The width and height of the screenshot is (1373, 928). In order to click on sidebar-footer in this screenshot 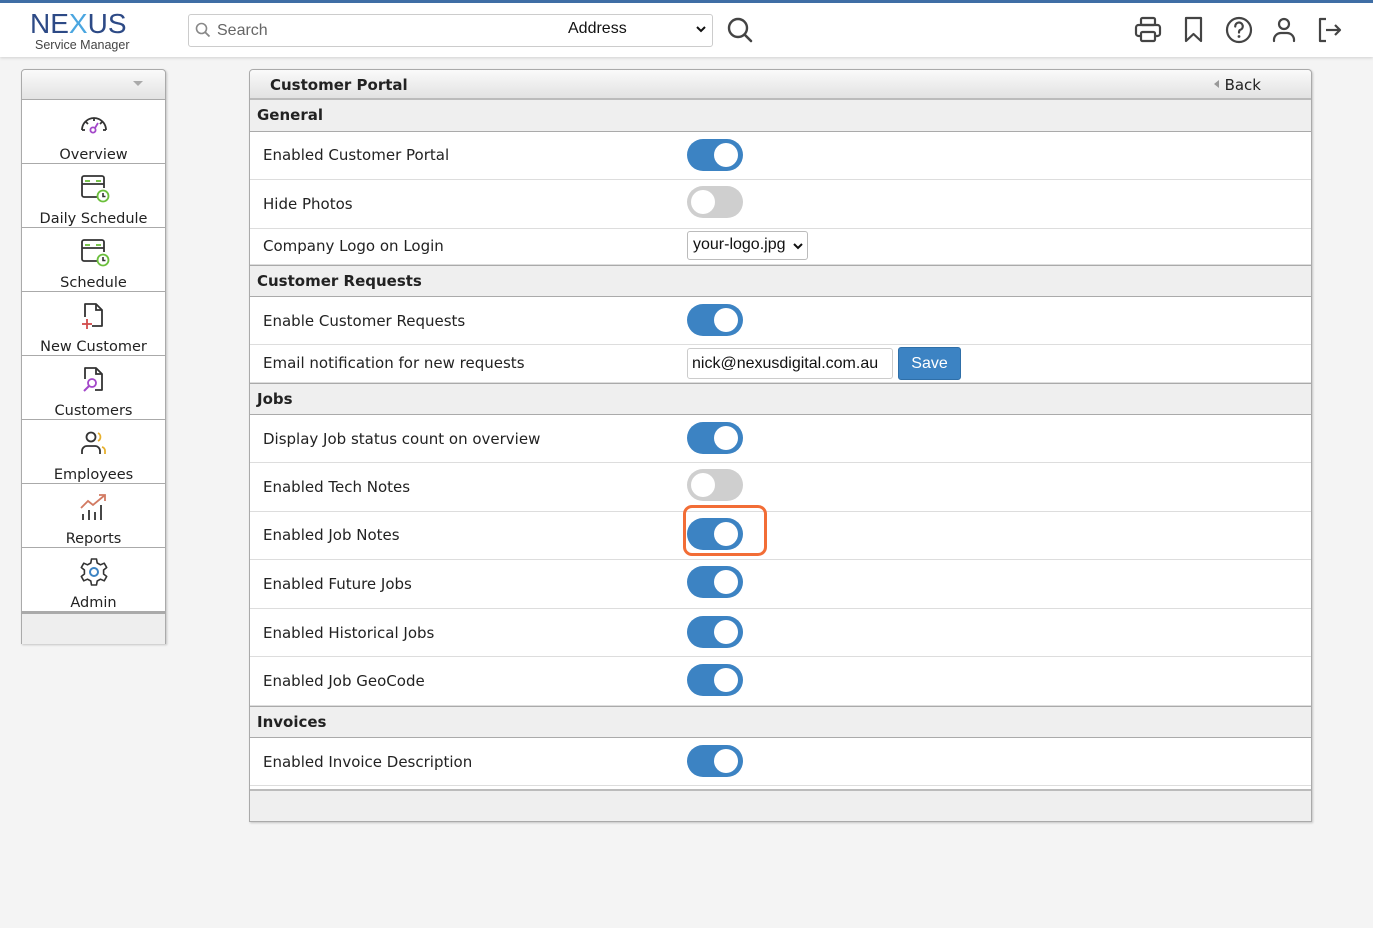, I will do `click(93, 628)`.